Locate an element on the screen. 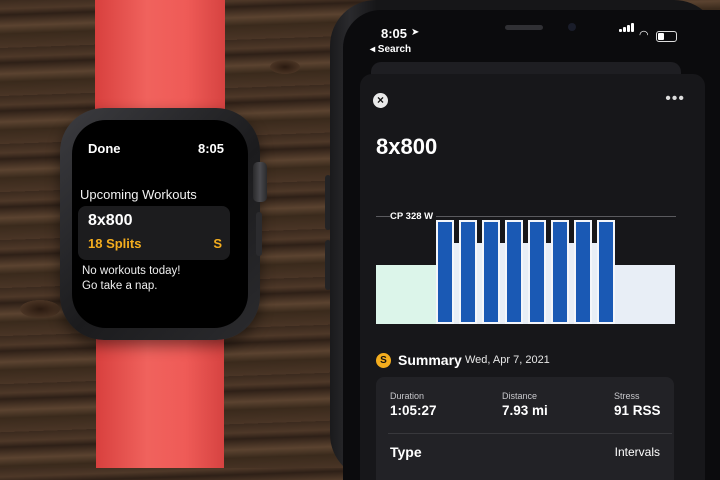 This screenshot has height=480, width=720. interval-bar-warmup is located at coordinates (406, 294).